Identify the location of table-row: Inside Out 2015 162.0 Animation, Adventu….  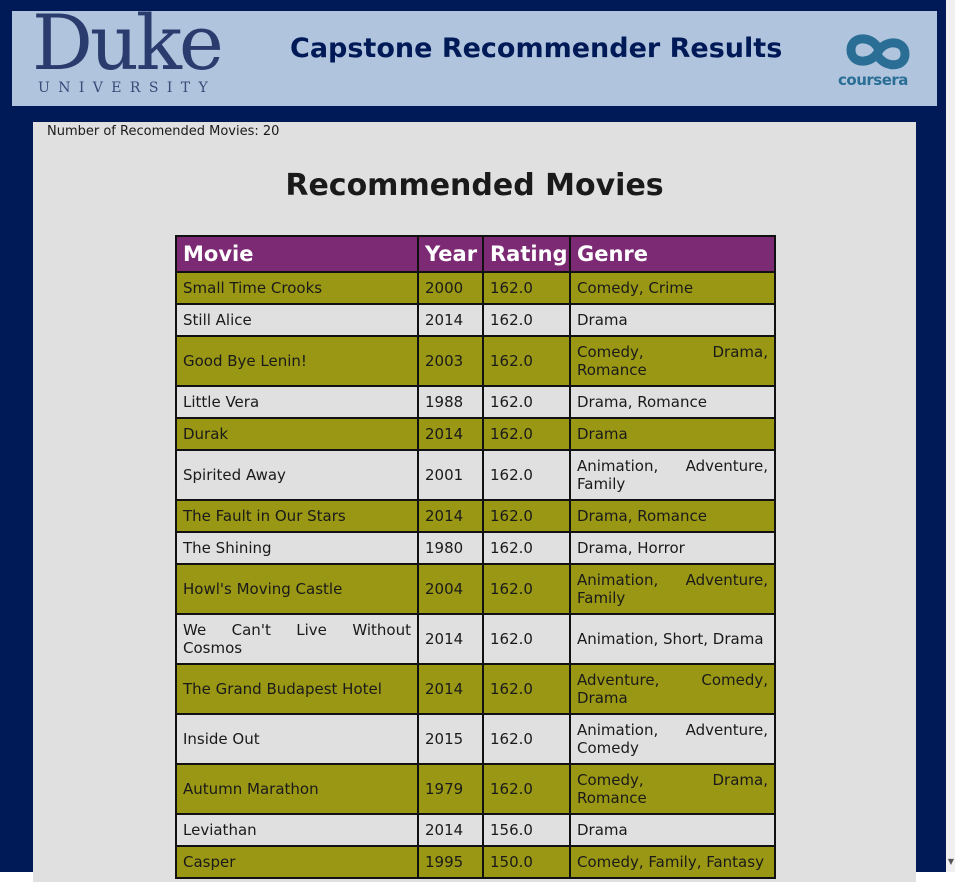
(475, 739).